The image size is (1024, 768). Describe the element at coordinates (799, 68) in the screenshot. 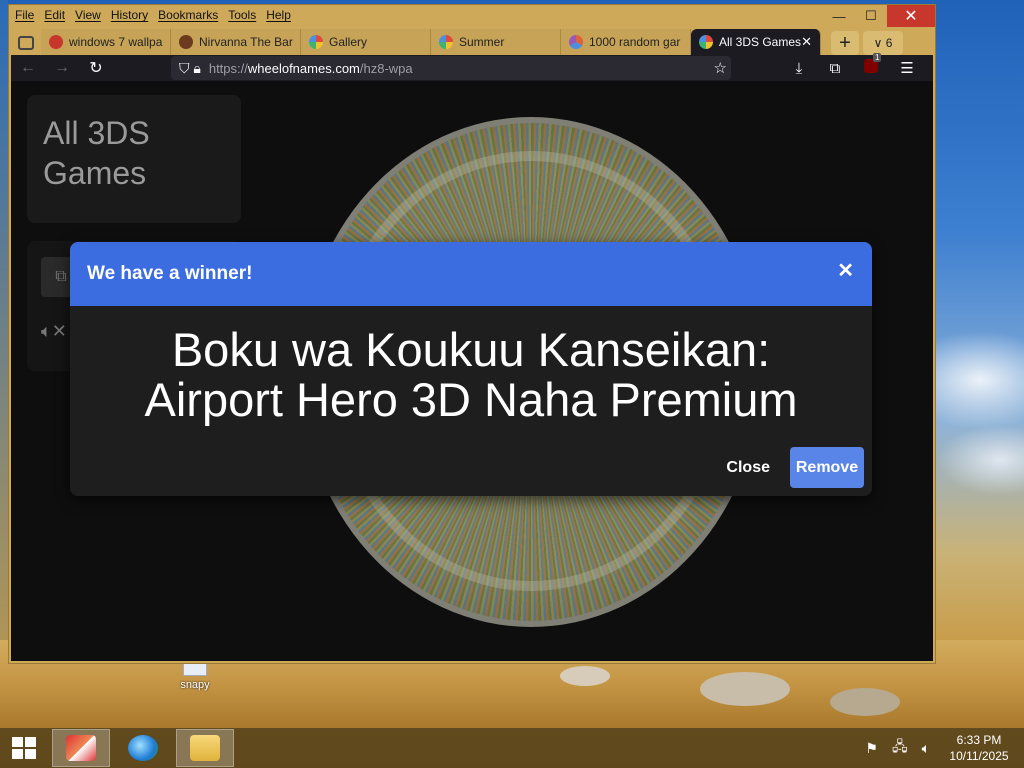

I see `download-icon: ⤓` at that location.